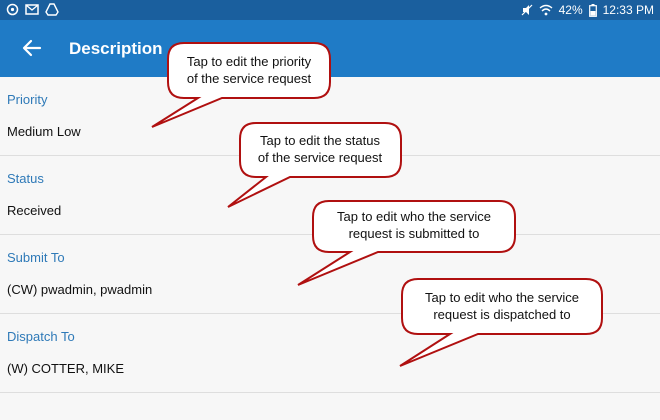 Image resolution: width=660 pixels, height=420 pixels. Describe the element at coordinates (501, 314) in the screenshot. I see `callout-dispatch-to-line2: request is dispatched to` at that location.